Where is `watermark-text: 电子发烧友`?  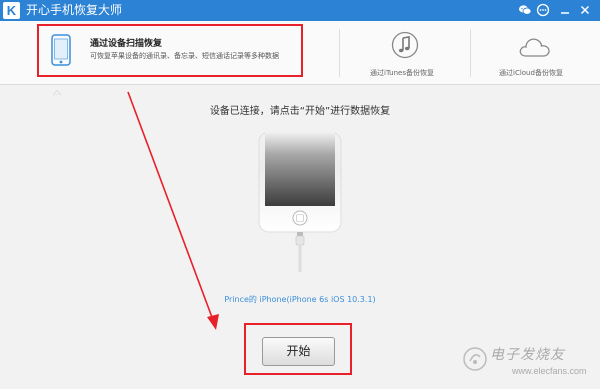 watermark-text: 电子发烧友 is located at coordinates (527, 355).